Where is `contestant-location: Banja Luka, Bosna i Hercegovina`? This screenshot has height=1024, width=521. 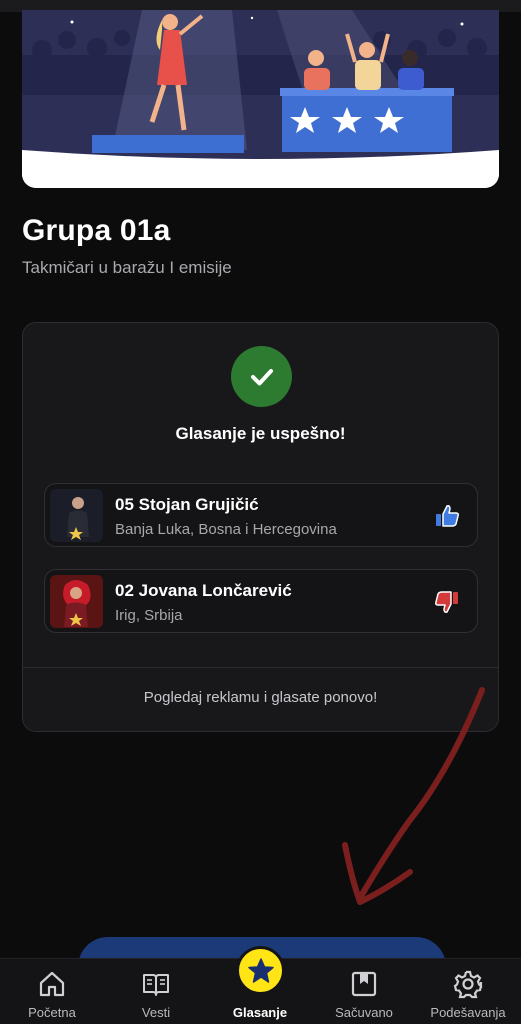
contestant-location: Banja Luka, Bosna i Hercegovina is located at coordinates (226, 529).